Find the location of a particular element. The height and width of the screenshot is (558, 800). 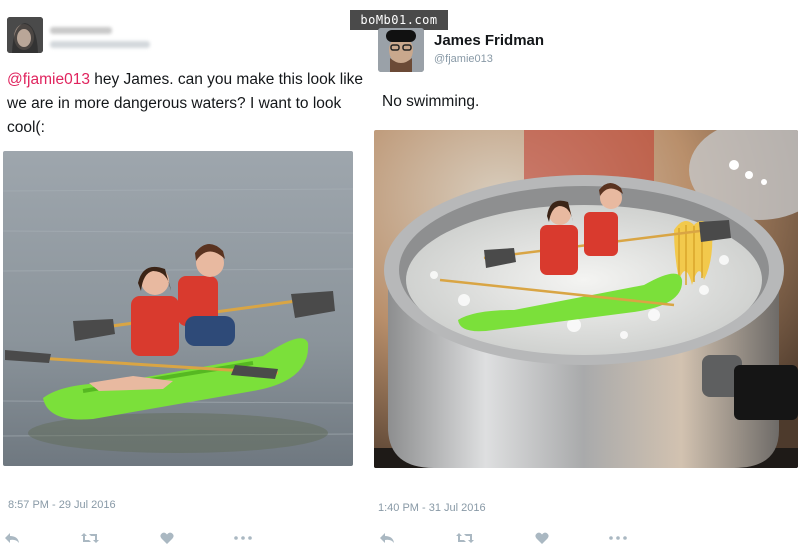

display-name: James Fridman is located at coordinates (489, 40).